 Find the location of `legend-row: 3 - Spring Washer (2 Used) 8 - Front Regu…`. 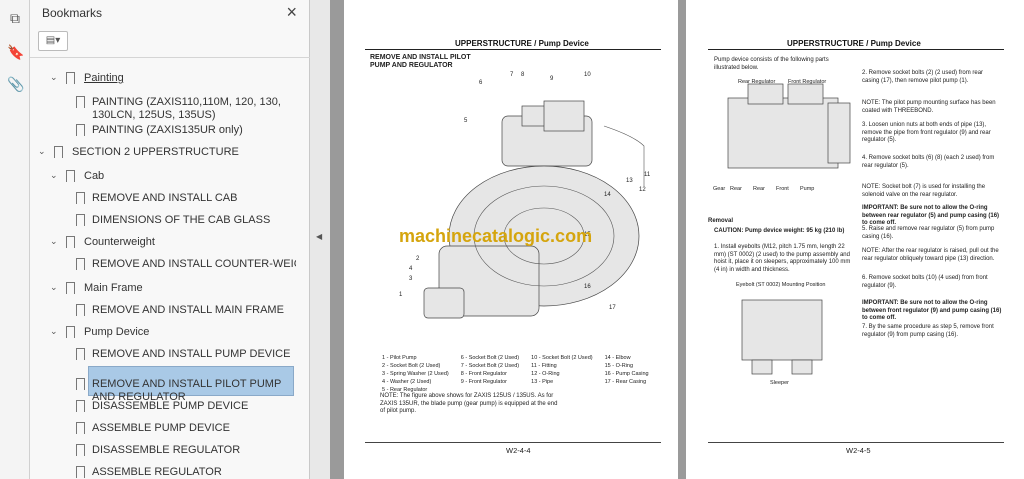

legend-row: 3 - Spring Washer (2 Used) 8 - Front Regu… is located at coordinates (520, 374).